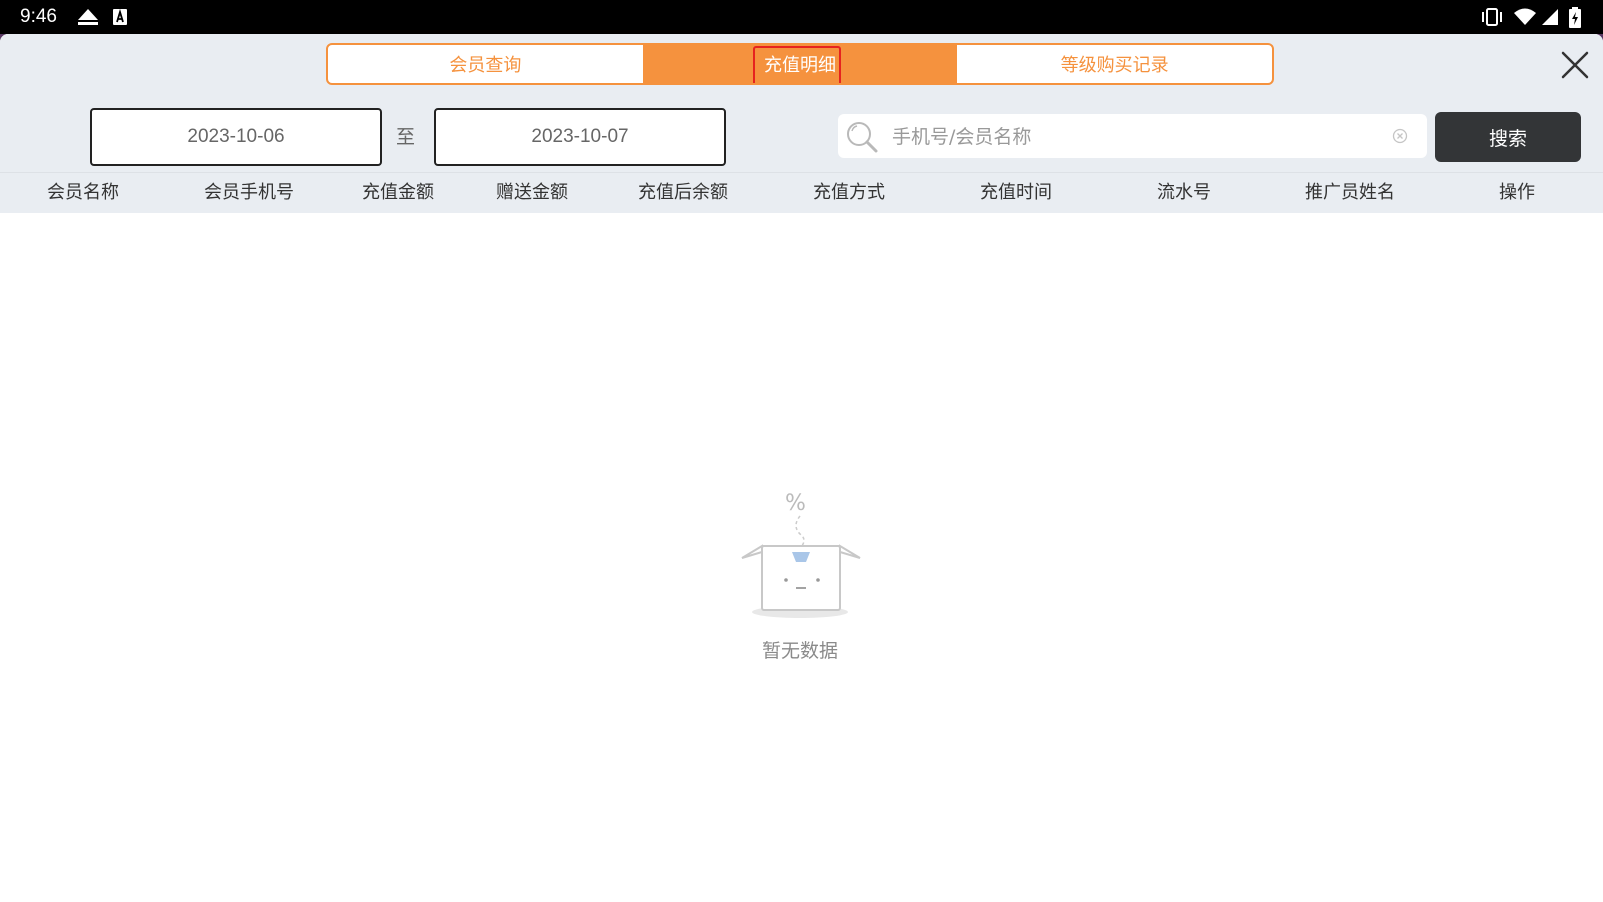 The height and width of the screenshot is (902, 1603). Describe the element at coordinates (1016, 192) in the screenshot. I see `column-header-recharge-time: 充值时间` at that location.